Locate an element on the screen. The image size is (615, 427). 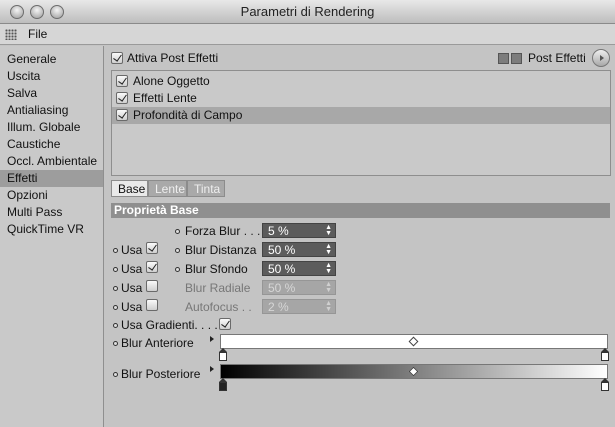
sidebar-item-effetti: Effetti is located at coordinates (51, 178).